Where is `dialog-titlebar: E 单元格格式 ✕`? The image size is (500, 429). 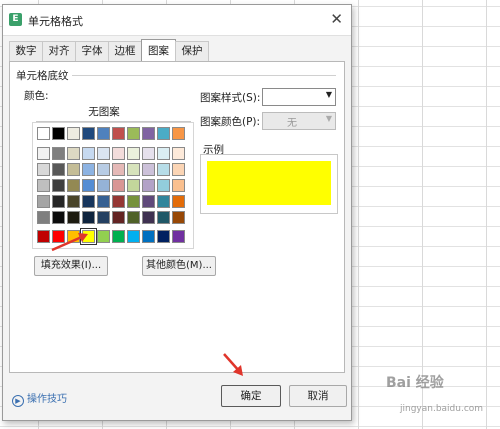
dialog-titlebar: E 单元格格式 ✕ is located at coordinates (177, 20).